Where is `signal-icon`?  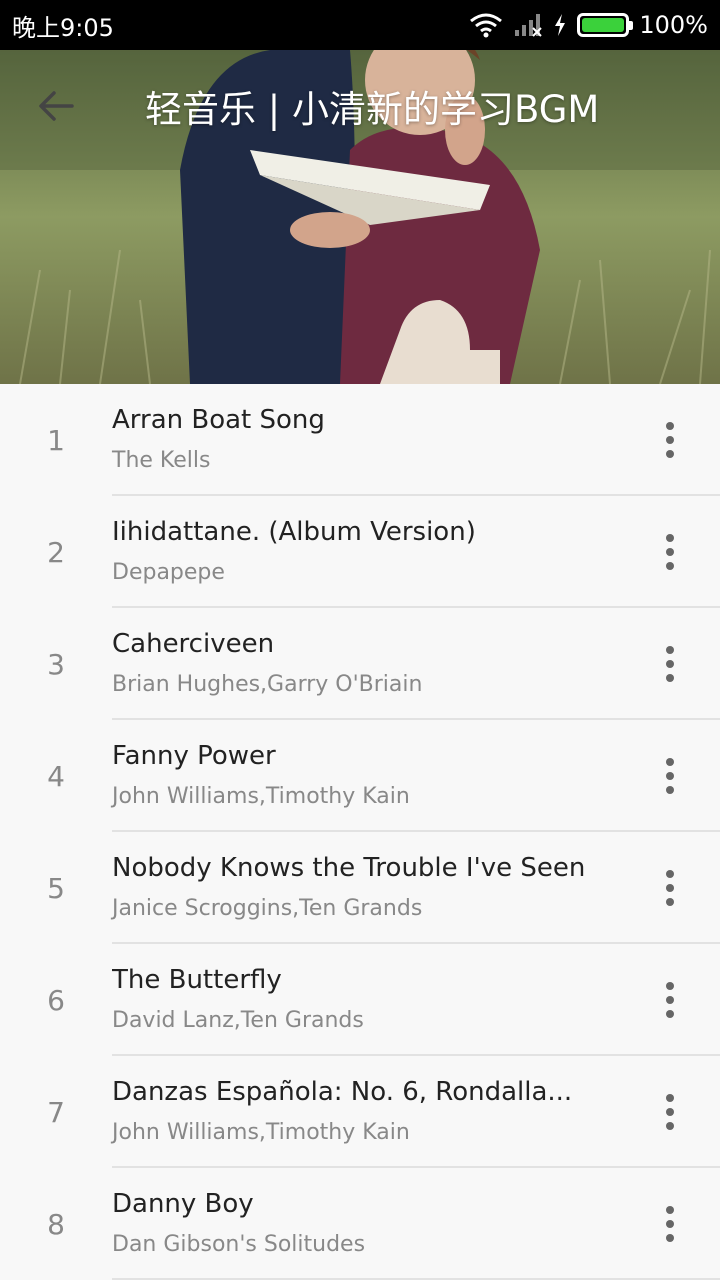
signal-icon is located at coordinates (529, 25).